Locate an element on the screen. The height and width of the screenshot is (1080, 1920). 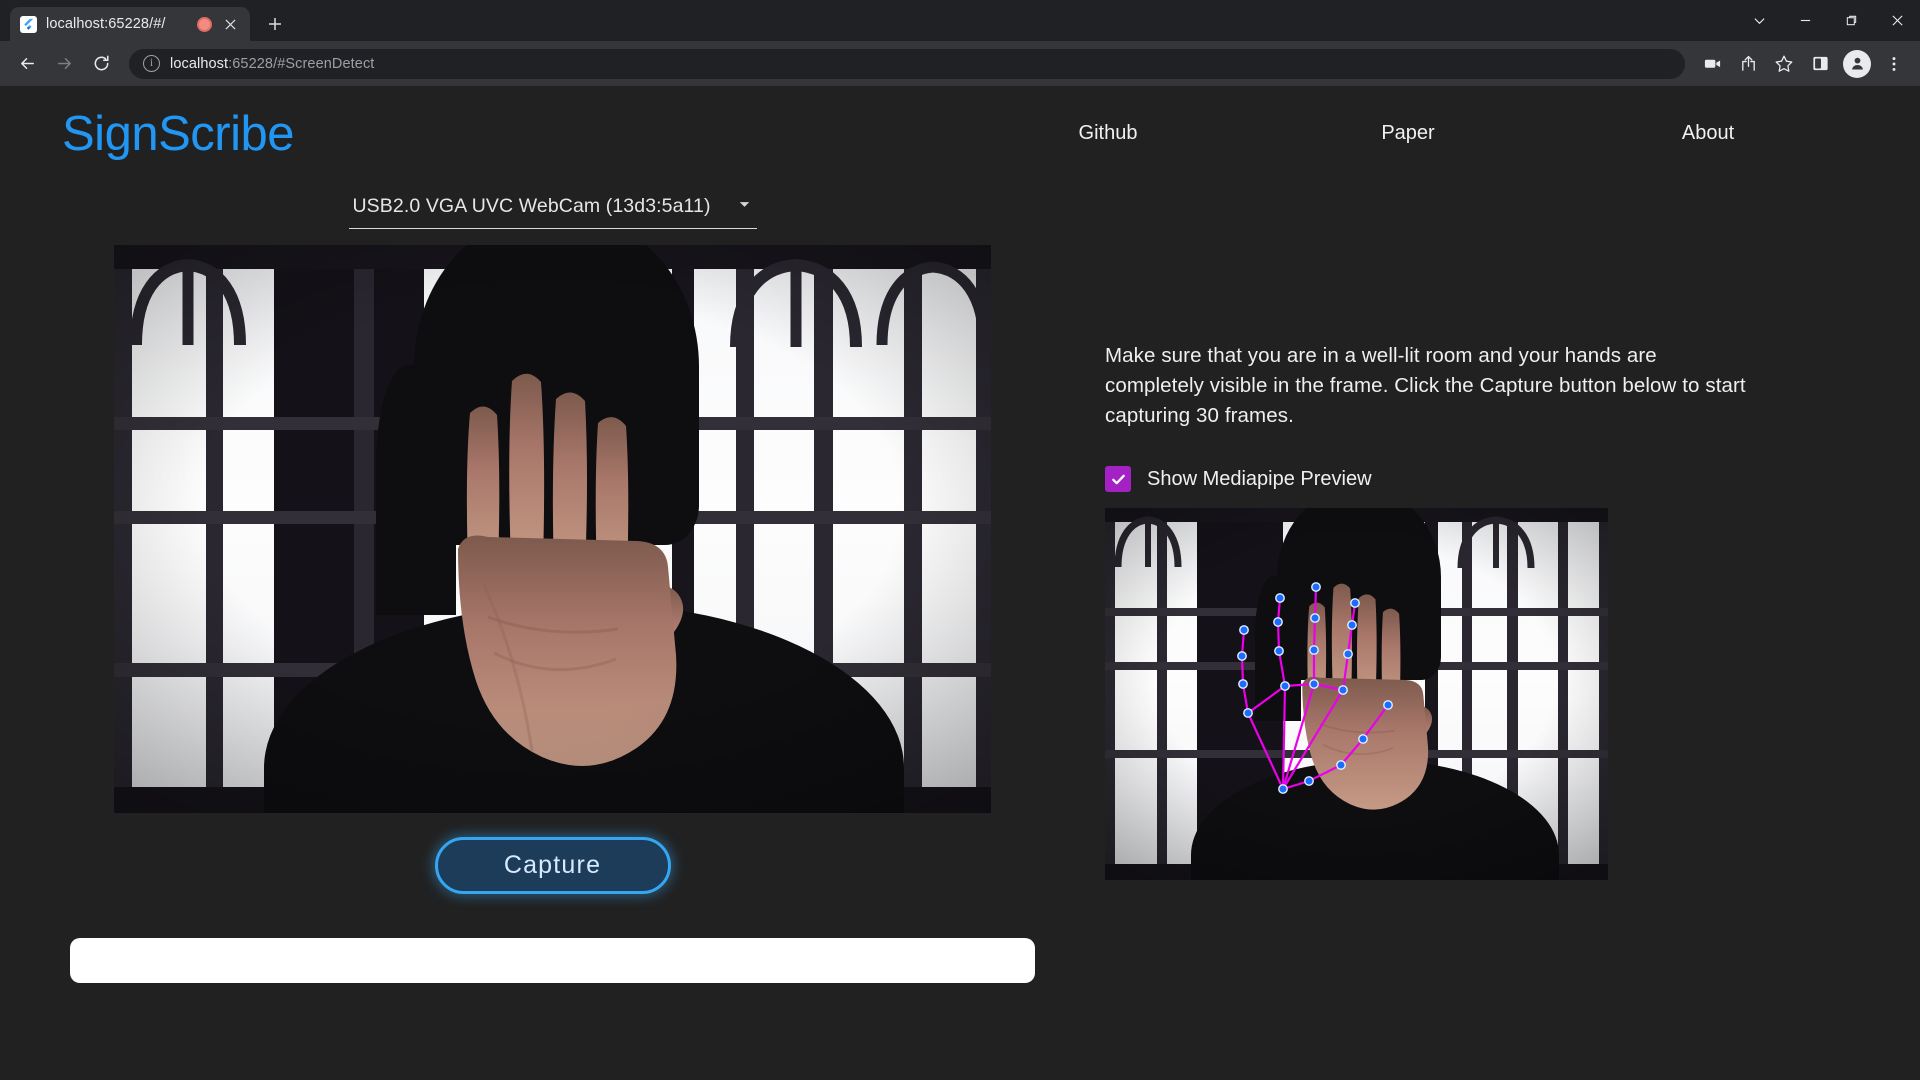
camera-select: USB2.0 VGA UVC WebCam (13d3:5a11) is located at coordinates (552, 209).